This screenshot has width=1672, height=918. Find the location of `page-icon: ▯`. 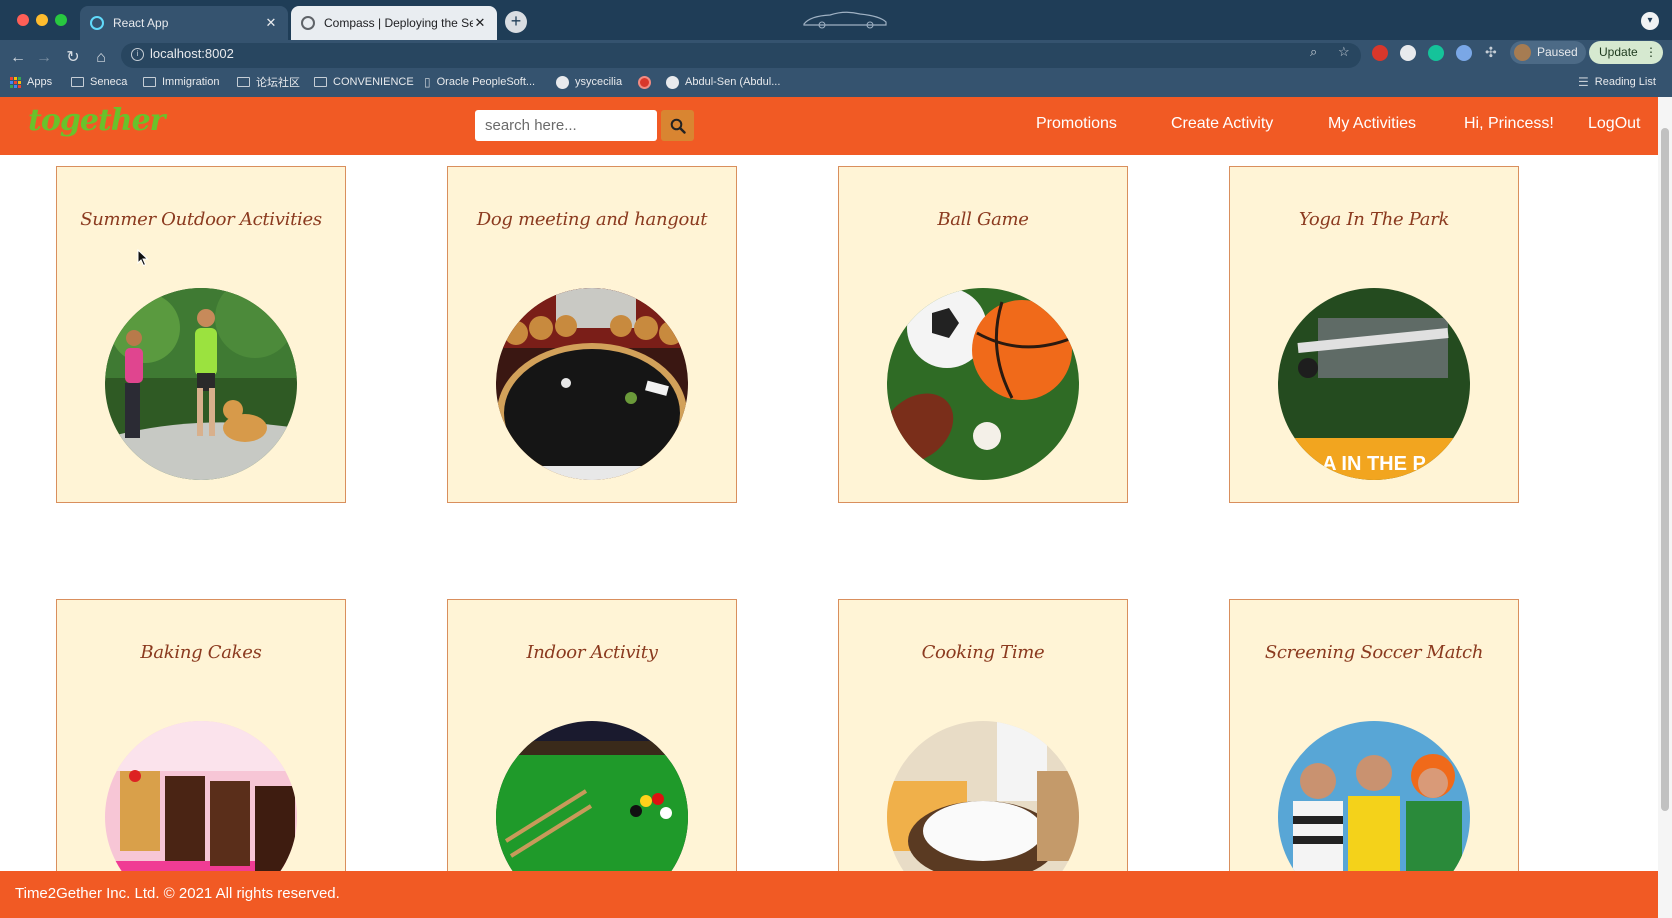

page-icon: ▯ is located at coordinates (427, 82).